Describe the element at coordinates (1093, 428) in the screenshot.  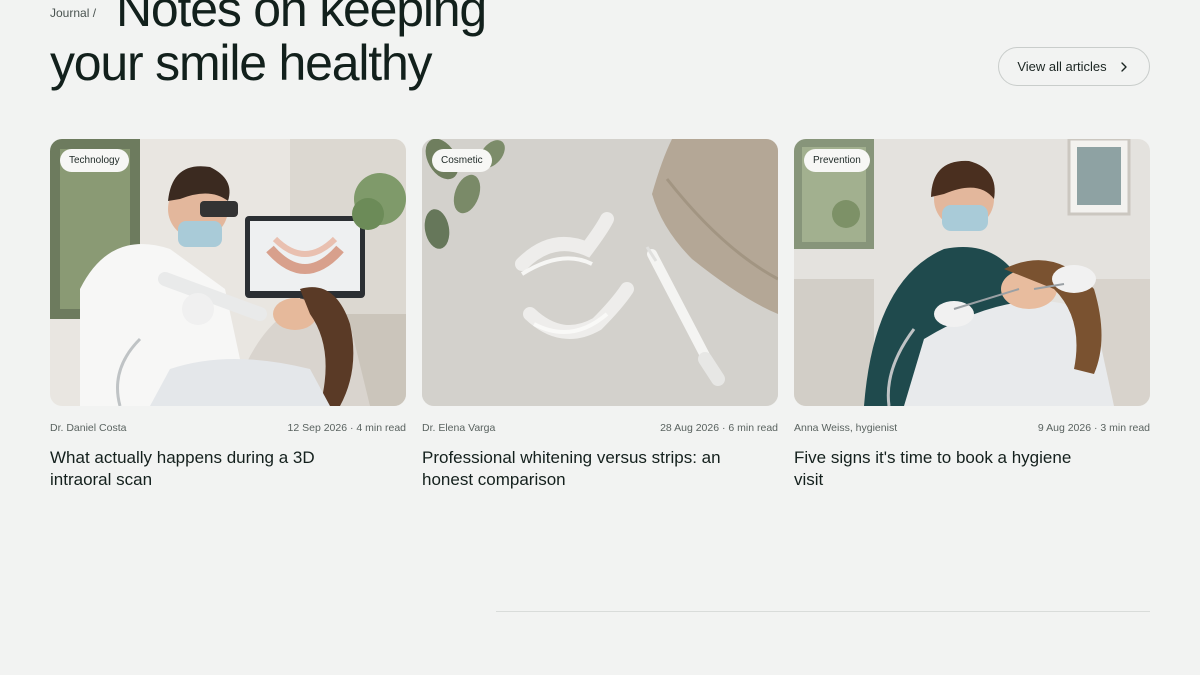
I see `article-date: 9 Aug 2026 · 3 min read` at that location.